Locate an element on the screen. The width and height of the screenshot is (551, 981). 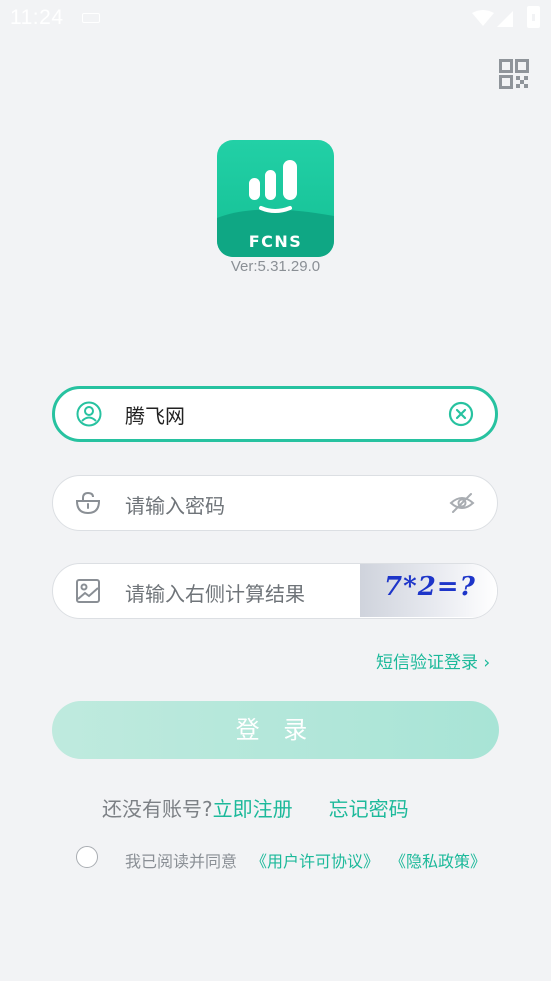
wifi-icon is located at coordinates (483, 18).